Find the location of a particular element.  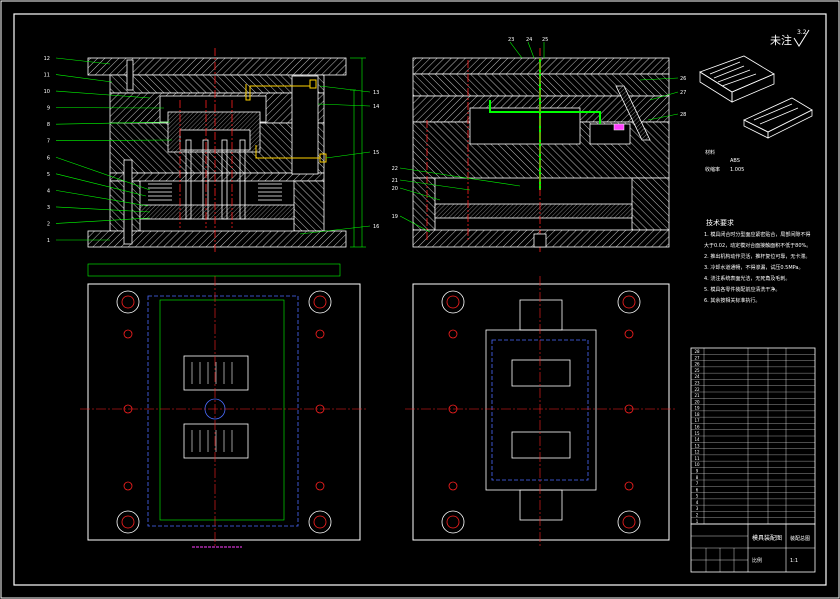

tech-note-line: 5. 模具各零件装配前应清洗干净。 is located at coordinates (742, 289).